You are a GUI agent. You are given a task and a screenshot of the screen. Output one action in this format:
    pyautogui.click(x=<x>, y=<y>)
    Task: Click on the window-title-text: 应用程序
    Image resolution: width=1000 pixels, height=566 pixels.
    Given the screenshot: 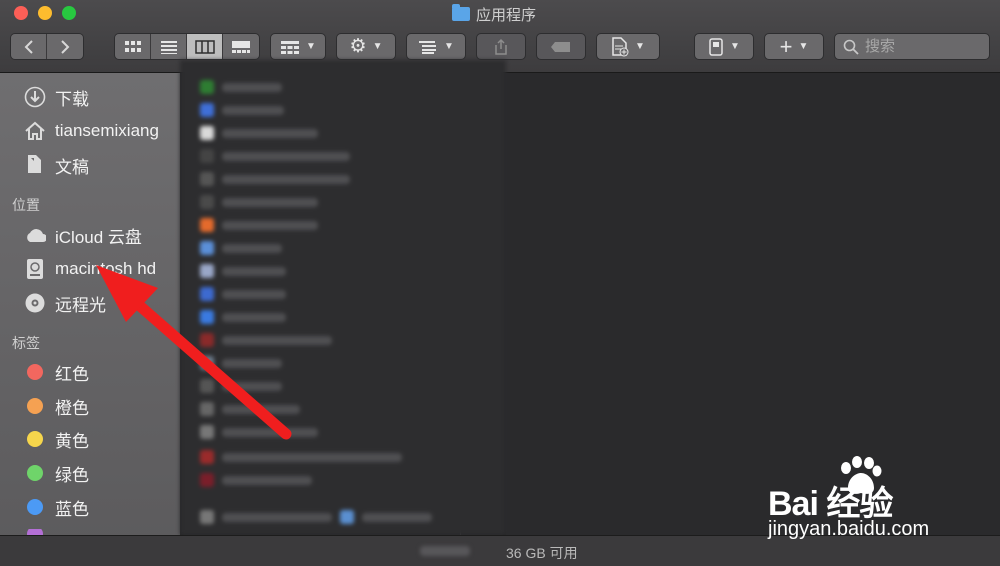 What is the action you would take?
    pyautogui.click(x=506, y=15)
    